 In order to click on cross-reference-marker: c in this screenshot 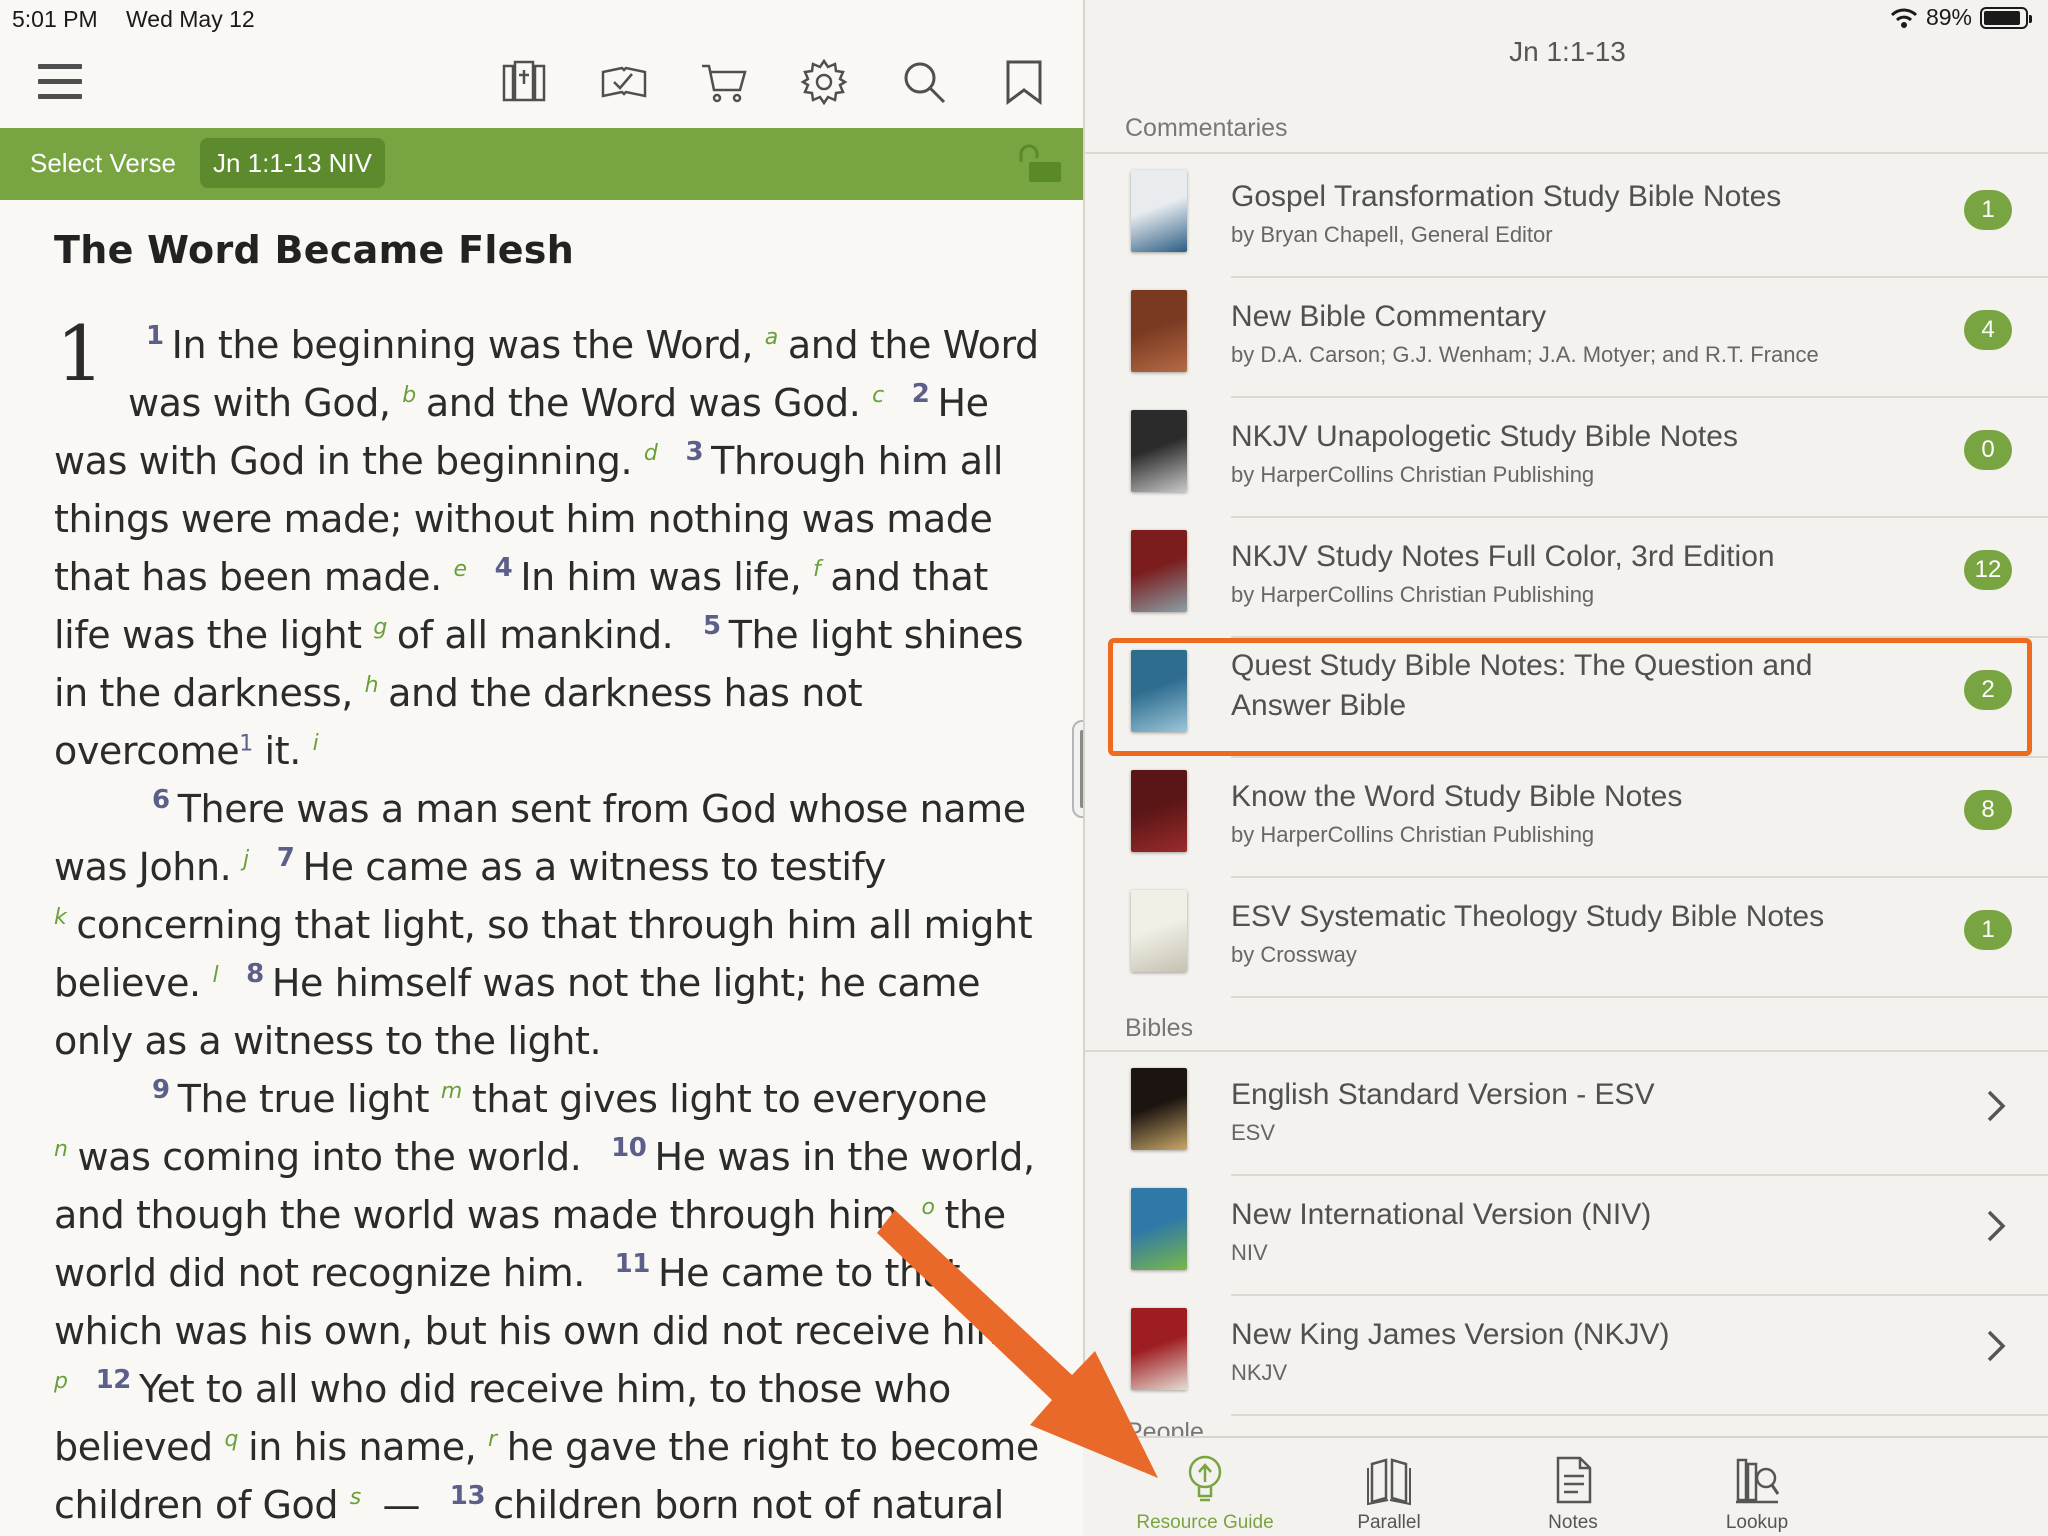, I will do `click(878, 395)`.